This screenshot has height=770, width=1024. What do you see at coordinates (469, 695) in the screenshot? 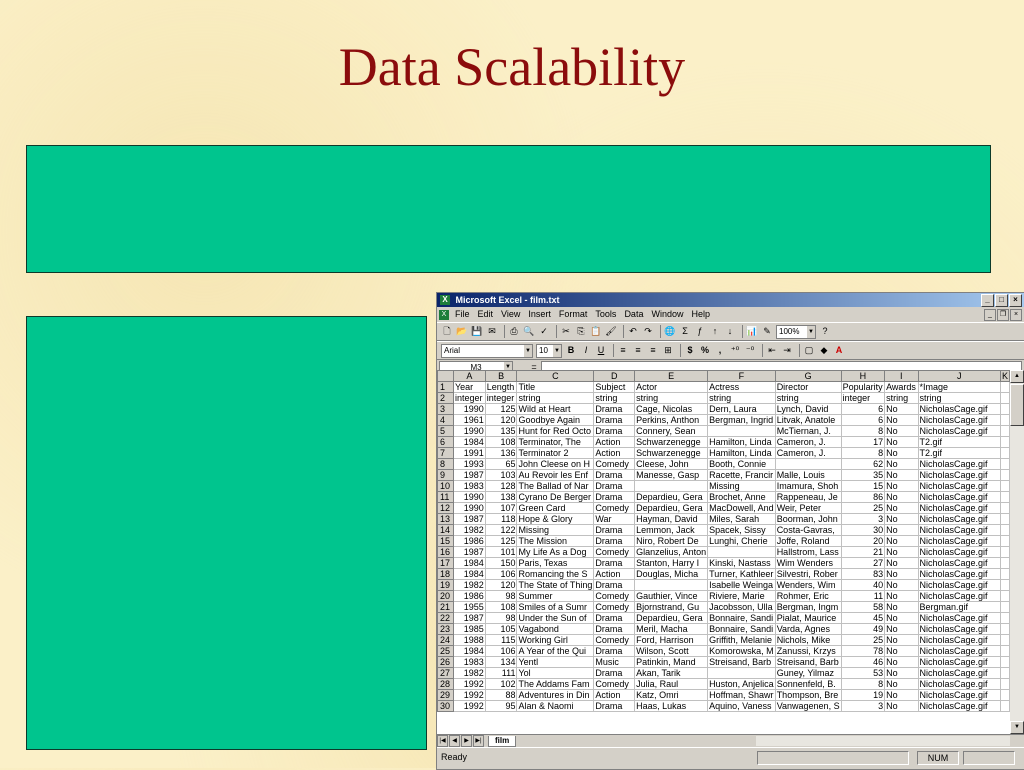
I see `grid-cell: 1992` at bounding box center [469, 695].